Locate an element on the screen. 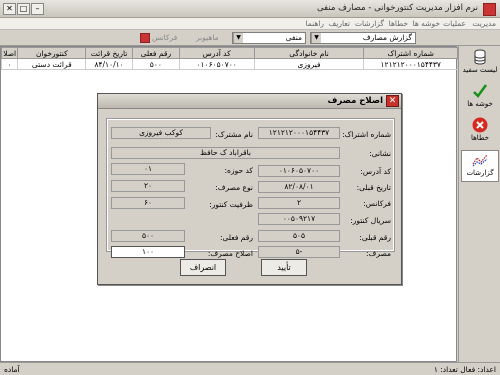 This screenshot has height=375, width=500. label-address-code: کد آدرس: is located at coordinates (375, 171).